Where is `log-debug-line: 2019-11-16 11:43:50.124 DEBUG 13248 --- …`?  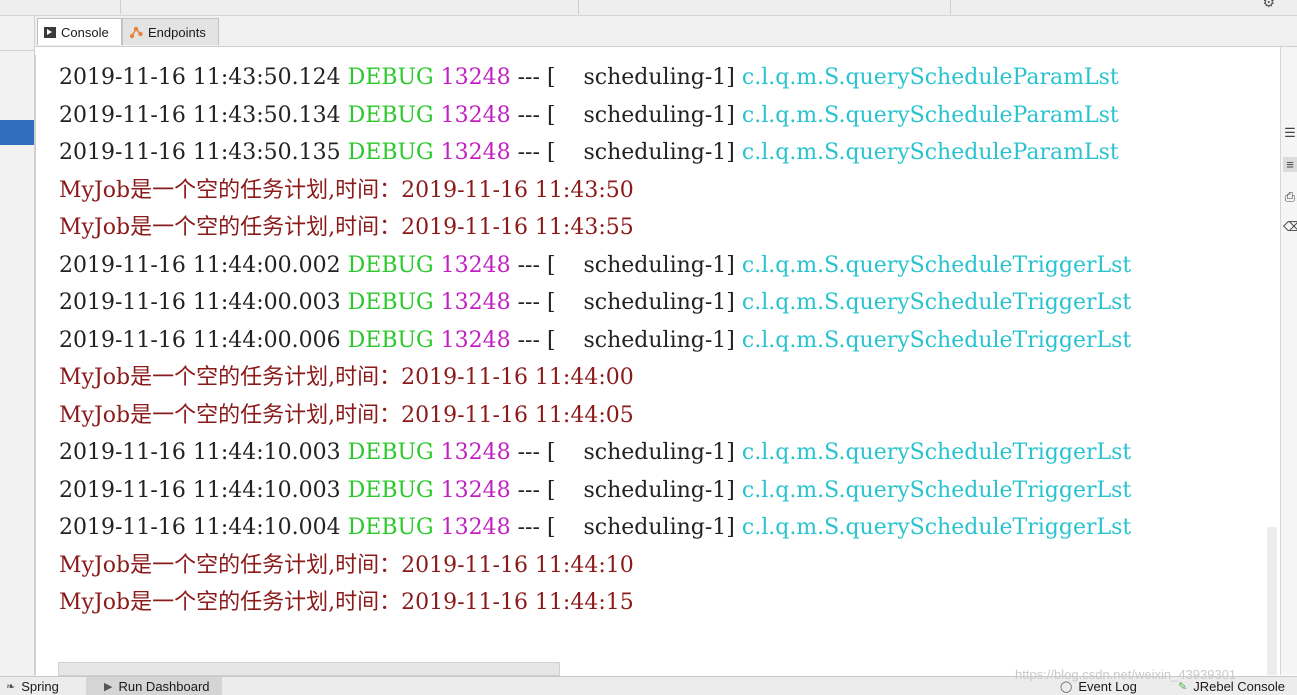 log-debug-line: 2019-11-16 11:43:50.124 DEBUG 13248 --- … is located at coordinates (589, 78).